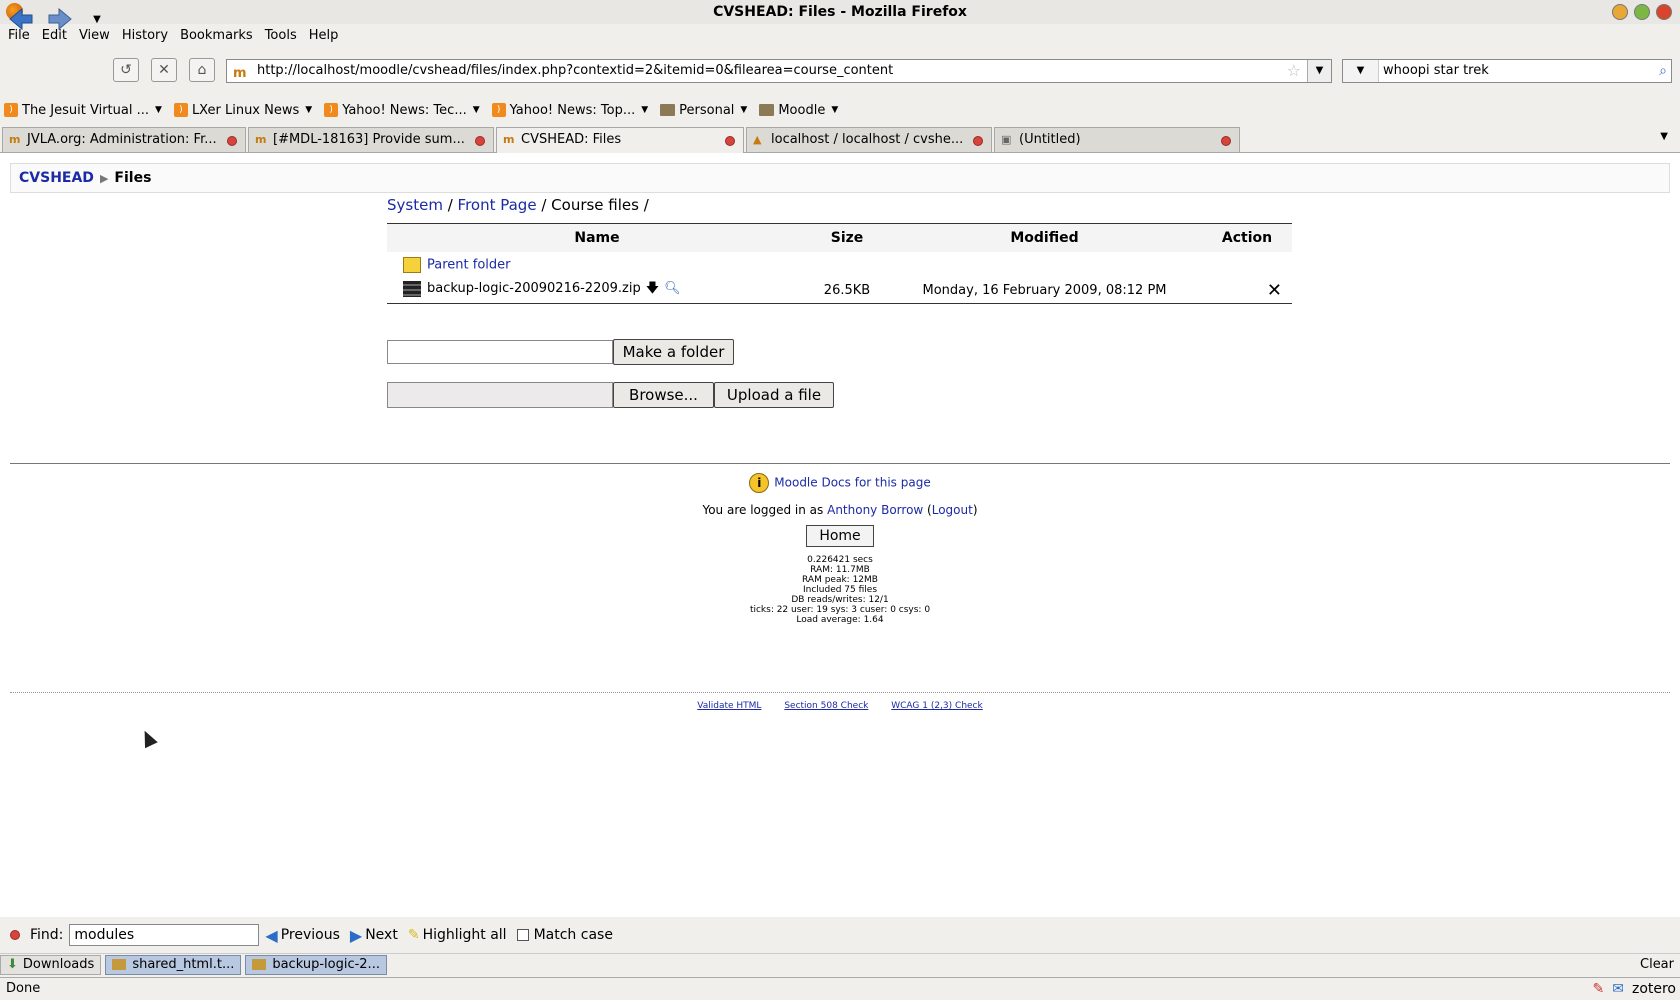 This screenshot has width=1680, height=1000. I want to click on reload-button: ↺, so click(126, 70).